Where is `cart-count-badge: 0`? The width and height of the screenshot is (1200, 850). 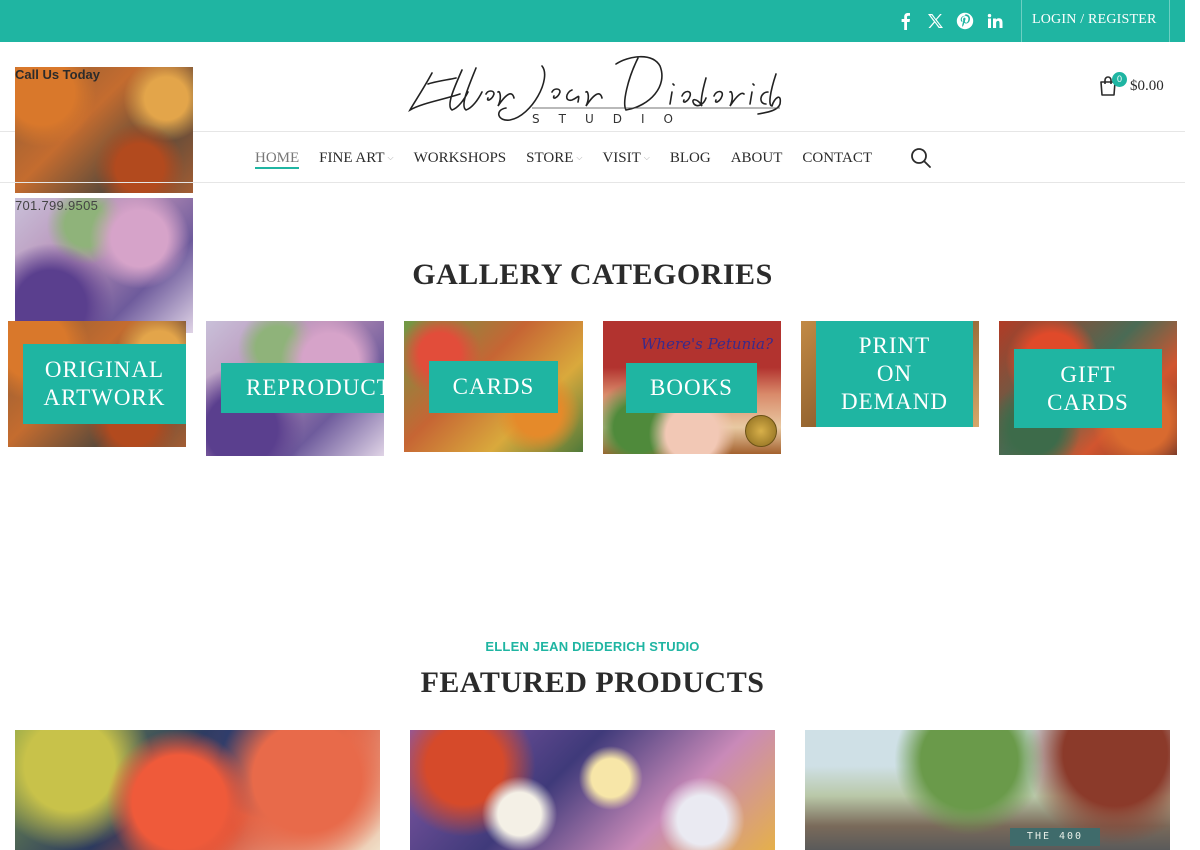 cart-count-badge: 0 is located at coordinates (1119, 79).